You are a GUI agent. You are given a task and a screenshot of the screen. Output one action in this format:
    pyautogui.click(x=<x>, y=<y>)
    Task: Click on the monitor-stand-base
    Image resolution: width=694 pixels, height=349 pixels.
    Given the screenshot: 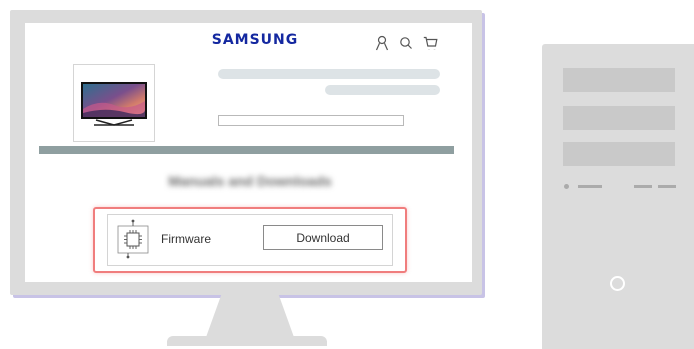 What is the action you would take?
    pyautogui.click(x=247, y=341)
    